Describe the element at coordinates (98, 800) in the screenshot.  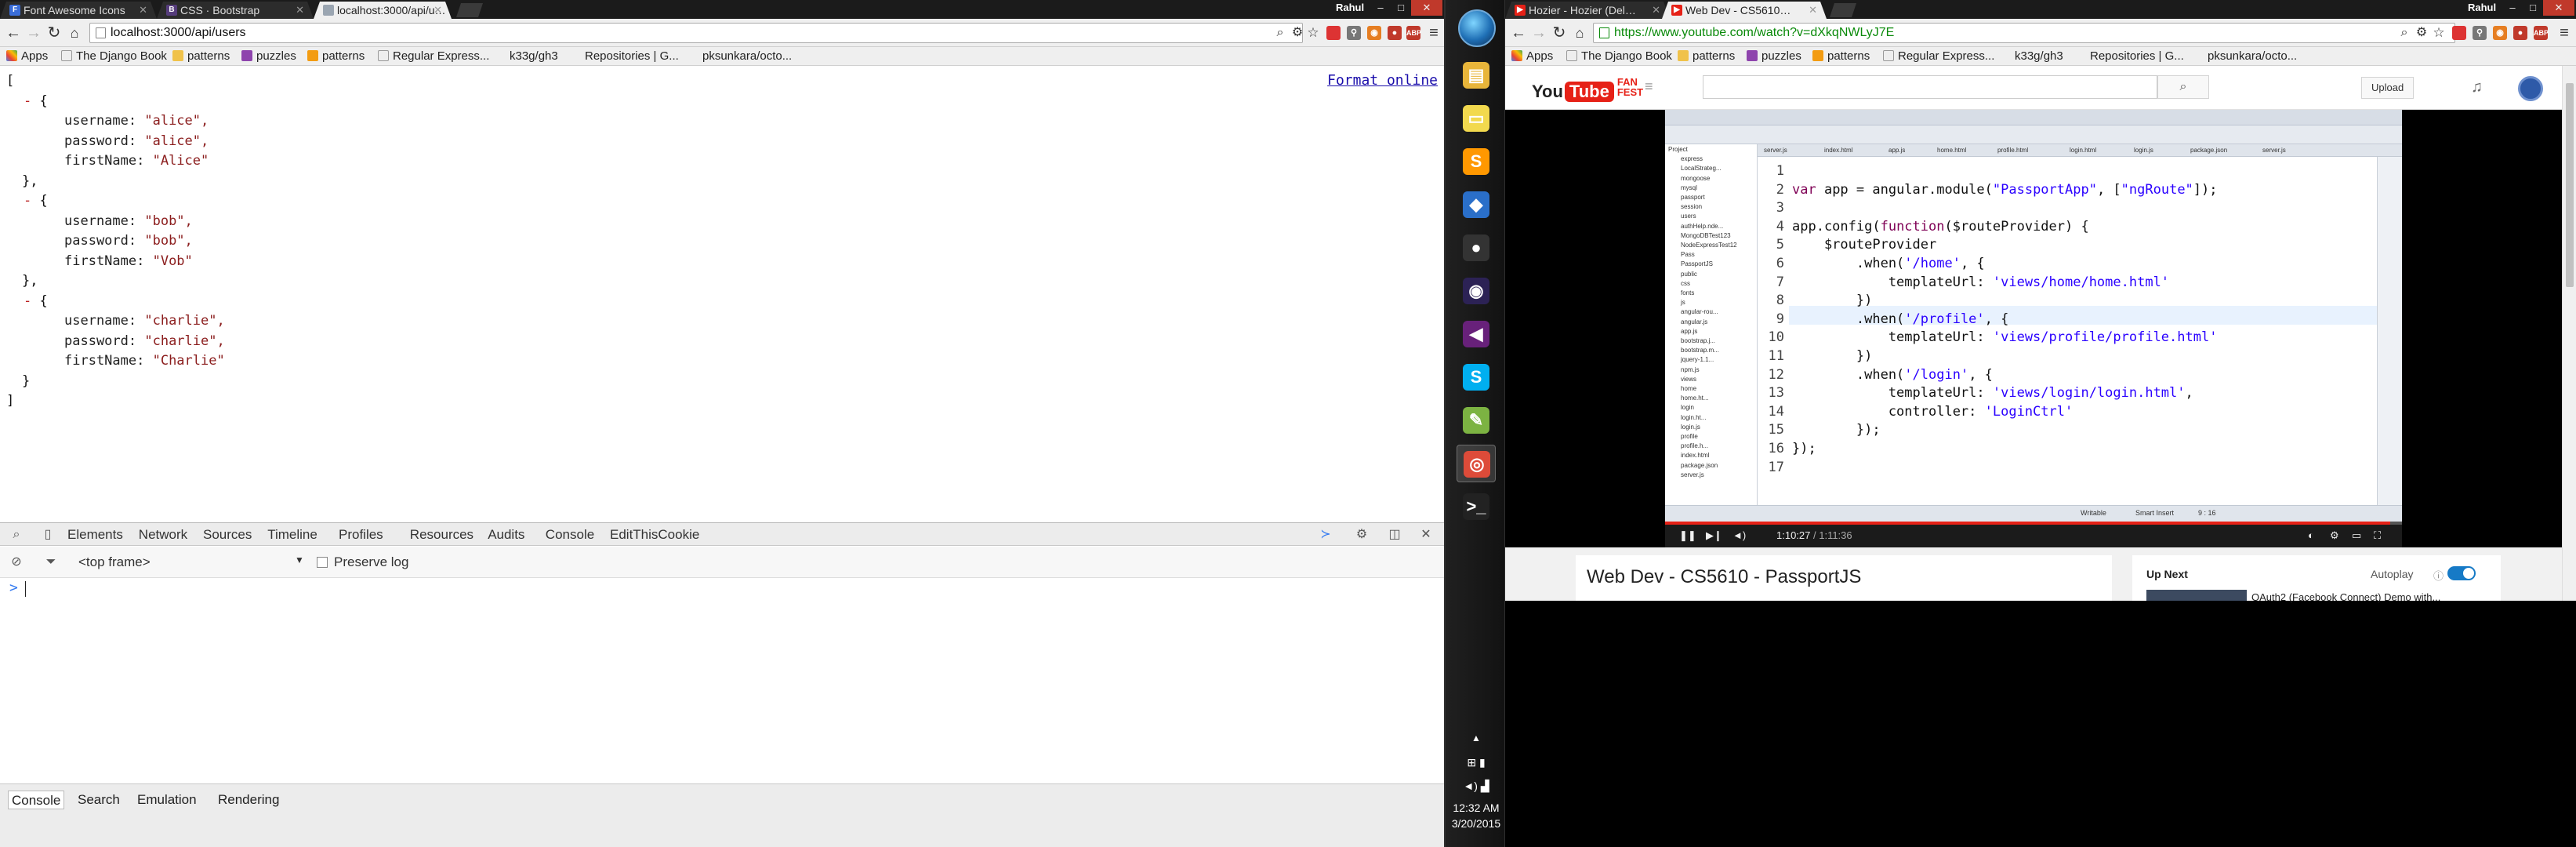
I see `drawer-tab-search: Search` at that location.